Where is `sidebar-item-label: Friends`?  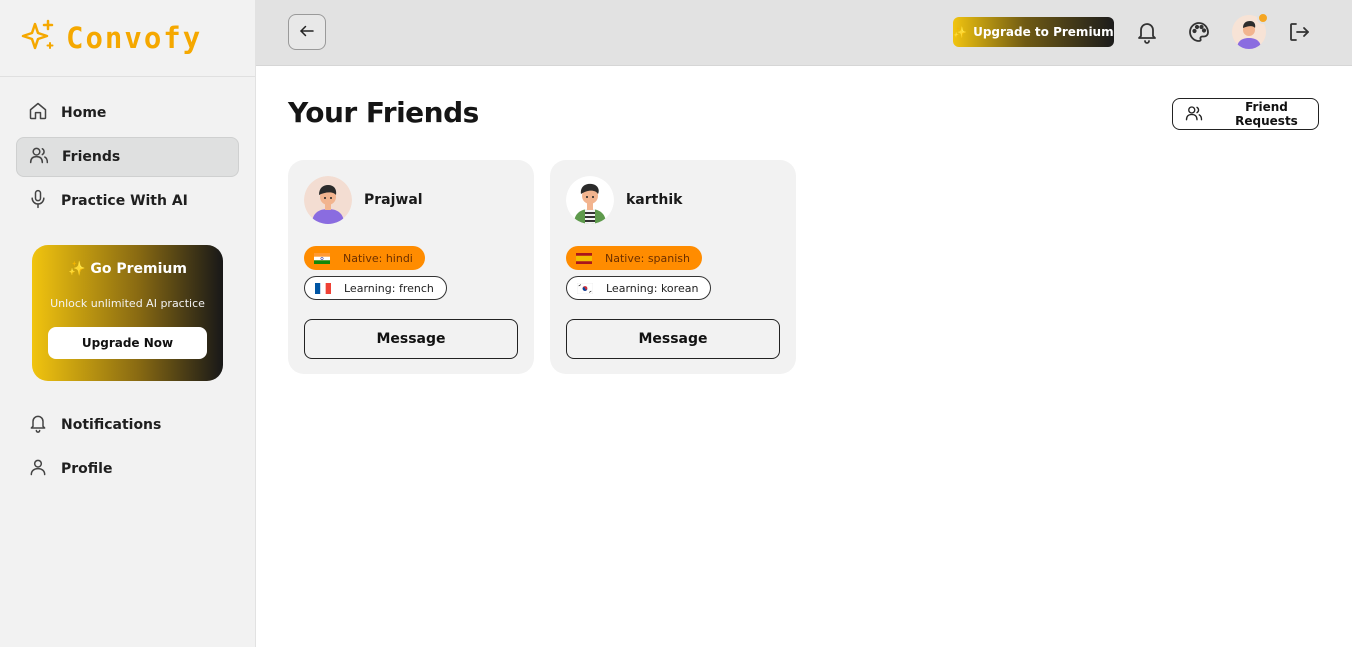
sidebar-item-label: Friends is located at coordinates (91, 157).